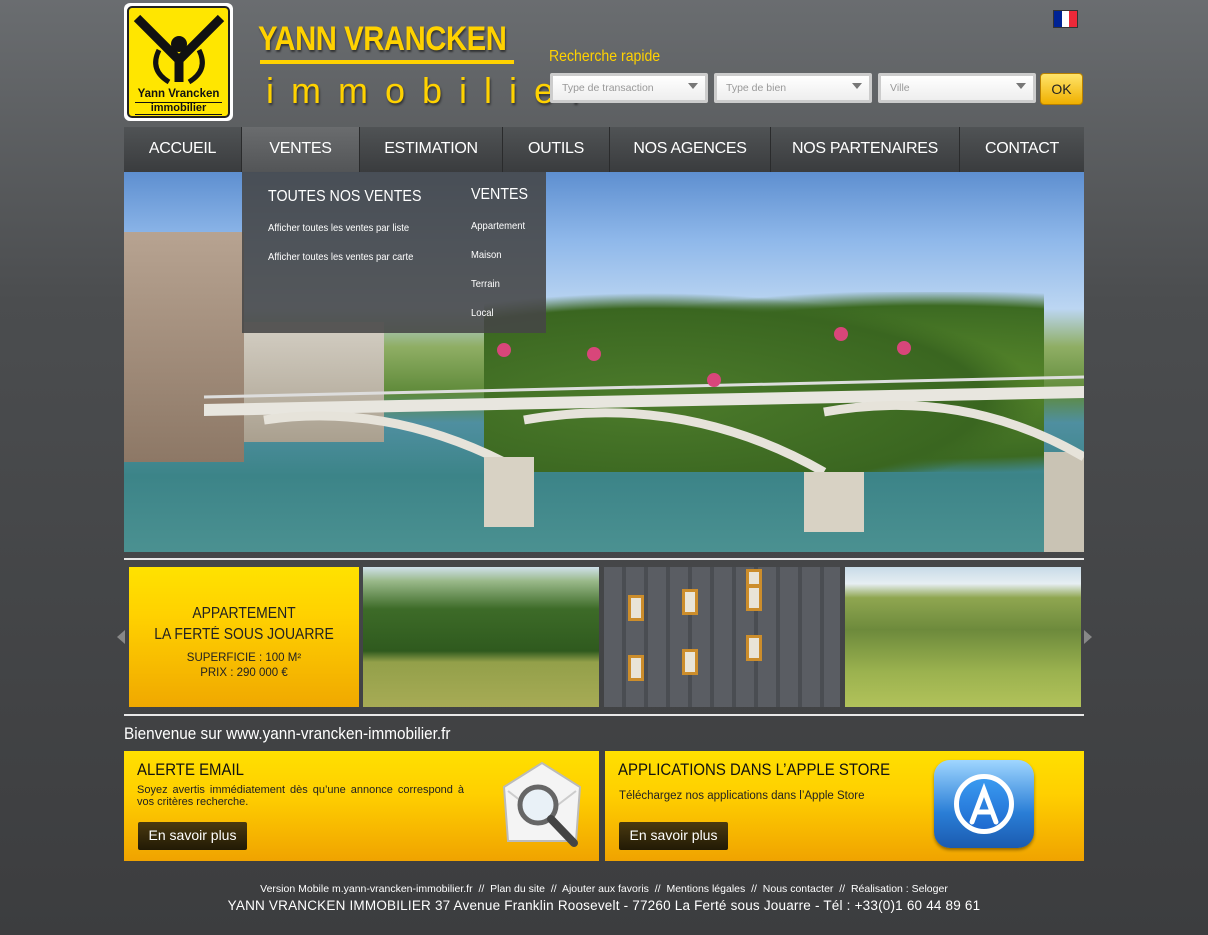 The height and width of the screenshot is (935, 1208). What do you see at coordinates (244, 673) in the screenshot?
I see `featured-price: PRIX : 290 000 €` at bounding box center [244, 673].